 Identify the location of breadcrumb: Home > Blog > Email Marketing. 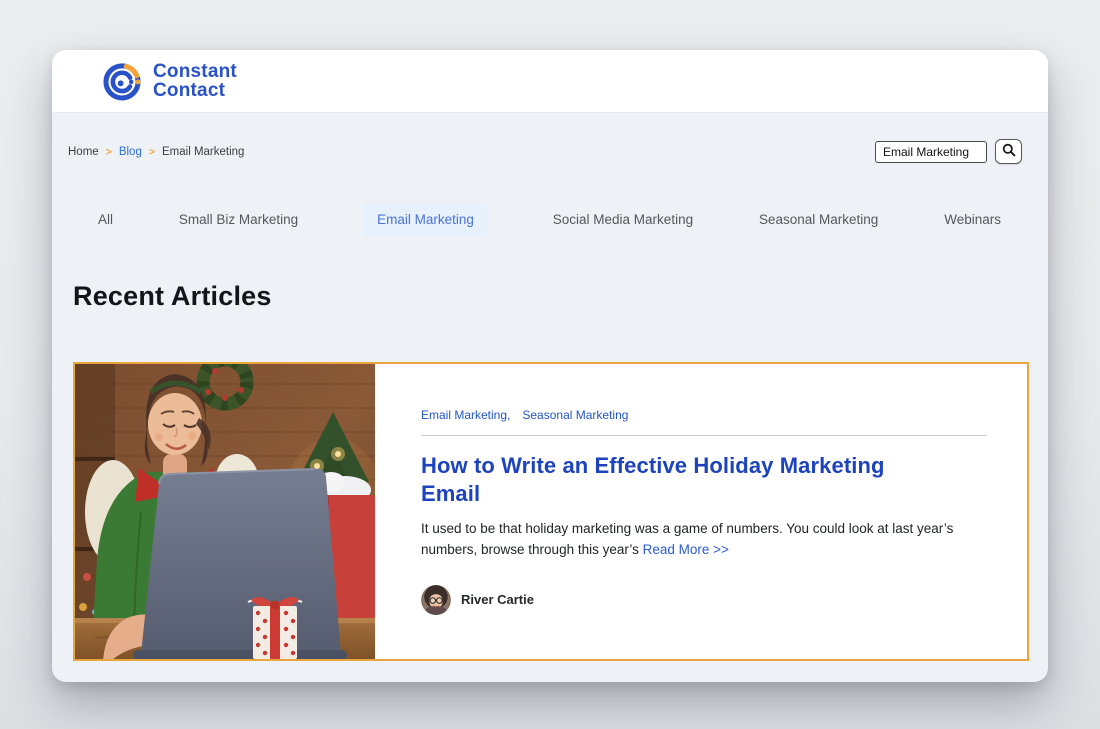
(156, 152).